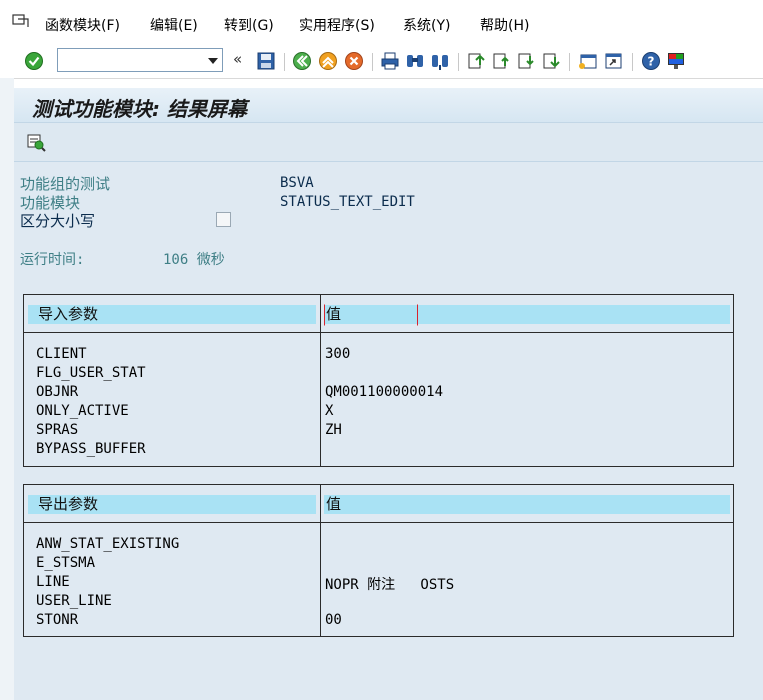 The width and height of the screenshot is (763, 700). I want to click on menu-bar: 函数模块(F) 编辑(E) 转到(G) 实用程序(S) 系统(Y) 帮助(H), so click(381, 22).